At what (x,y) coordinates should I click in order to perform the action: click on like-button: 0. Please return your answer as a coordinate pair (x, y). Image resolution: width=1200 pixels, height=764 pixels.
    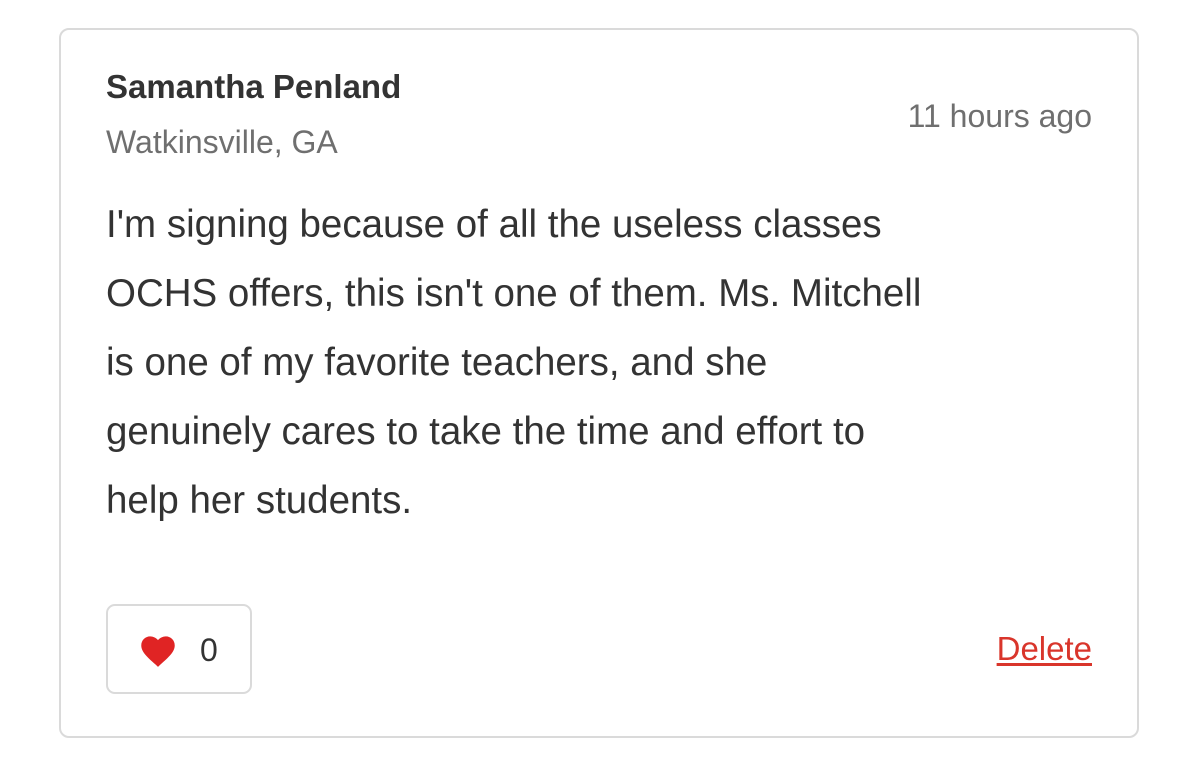
    Looking at the image, I should click on (179, 649).